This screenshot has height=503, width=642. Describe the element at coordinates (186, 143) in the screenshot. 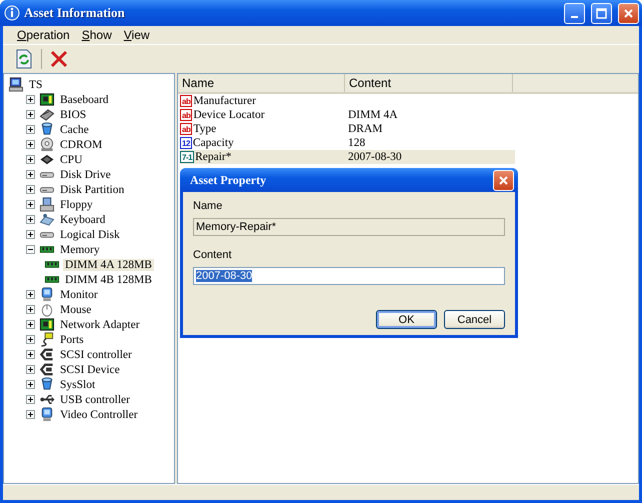

I see `number-type-badge: 12` at that location.